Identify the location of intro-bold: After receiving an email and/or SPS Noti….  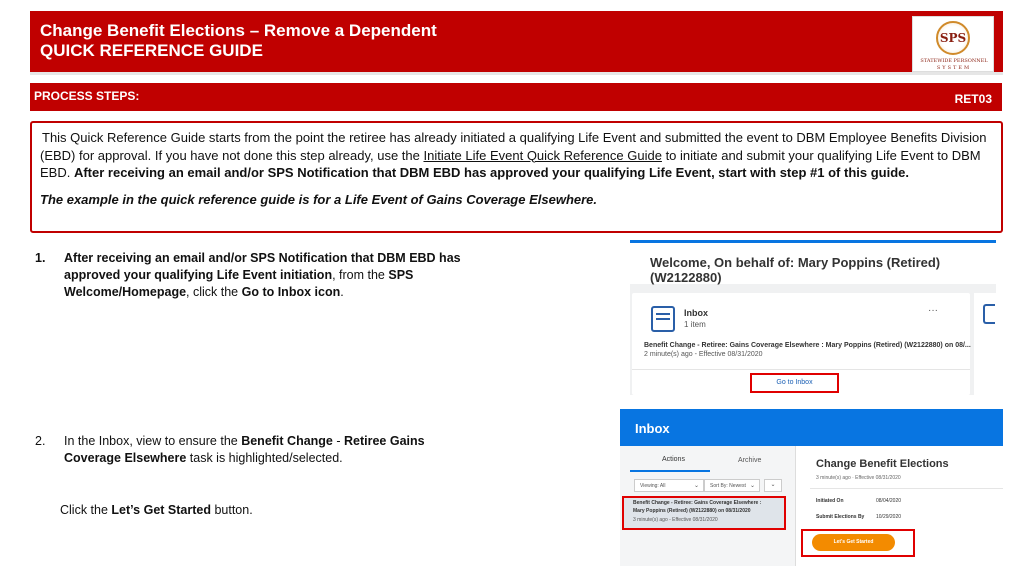
(491, 172).